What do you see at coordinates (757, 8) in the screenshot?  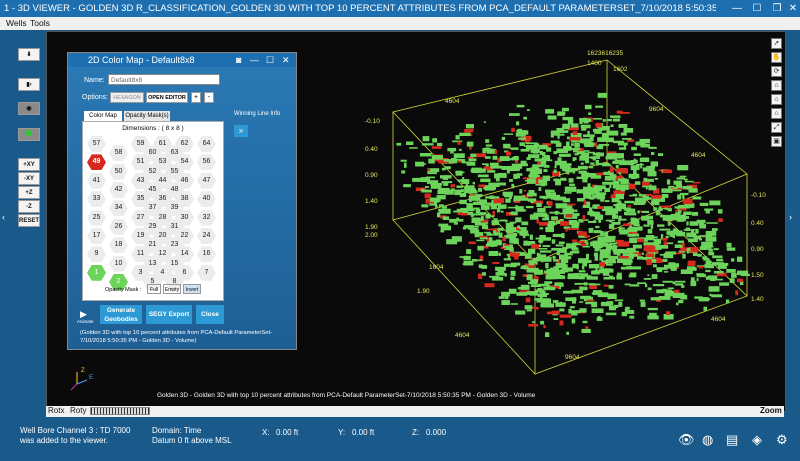 I see `maximize-button: ☐` at bounding box center [757, 8].